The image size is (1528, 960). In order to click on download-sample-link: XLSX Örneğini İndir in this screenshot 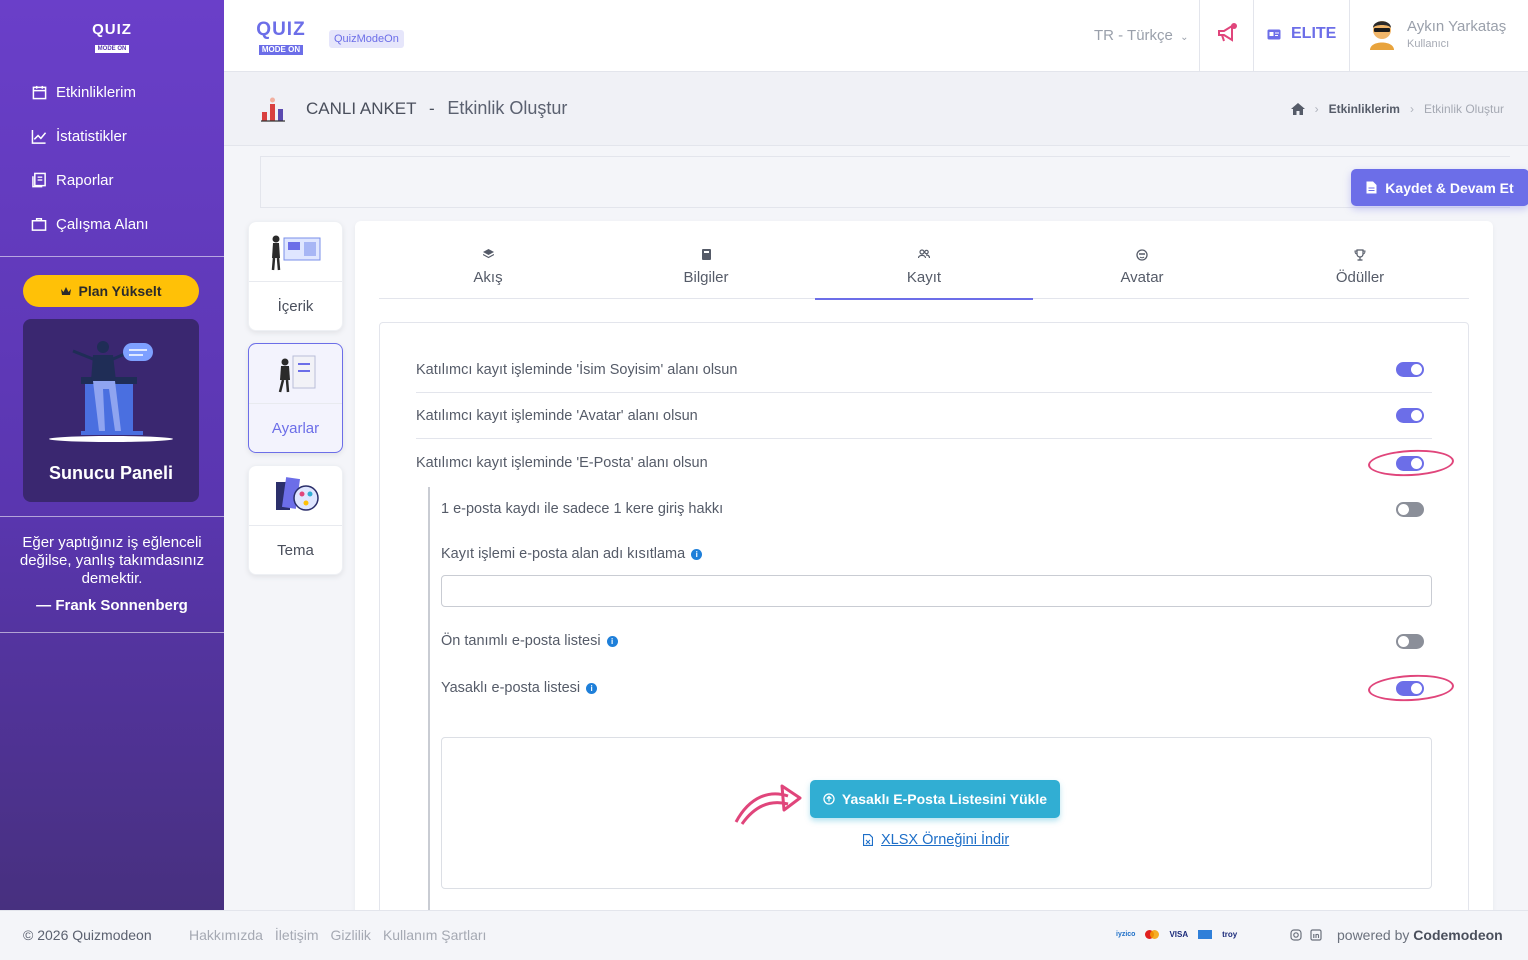, I will do `click(936, 840)`.